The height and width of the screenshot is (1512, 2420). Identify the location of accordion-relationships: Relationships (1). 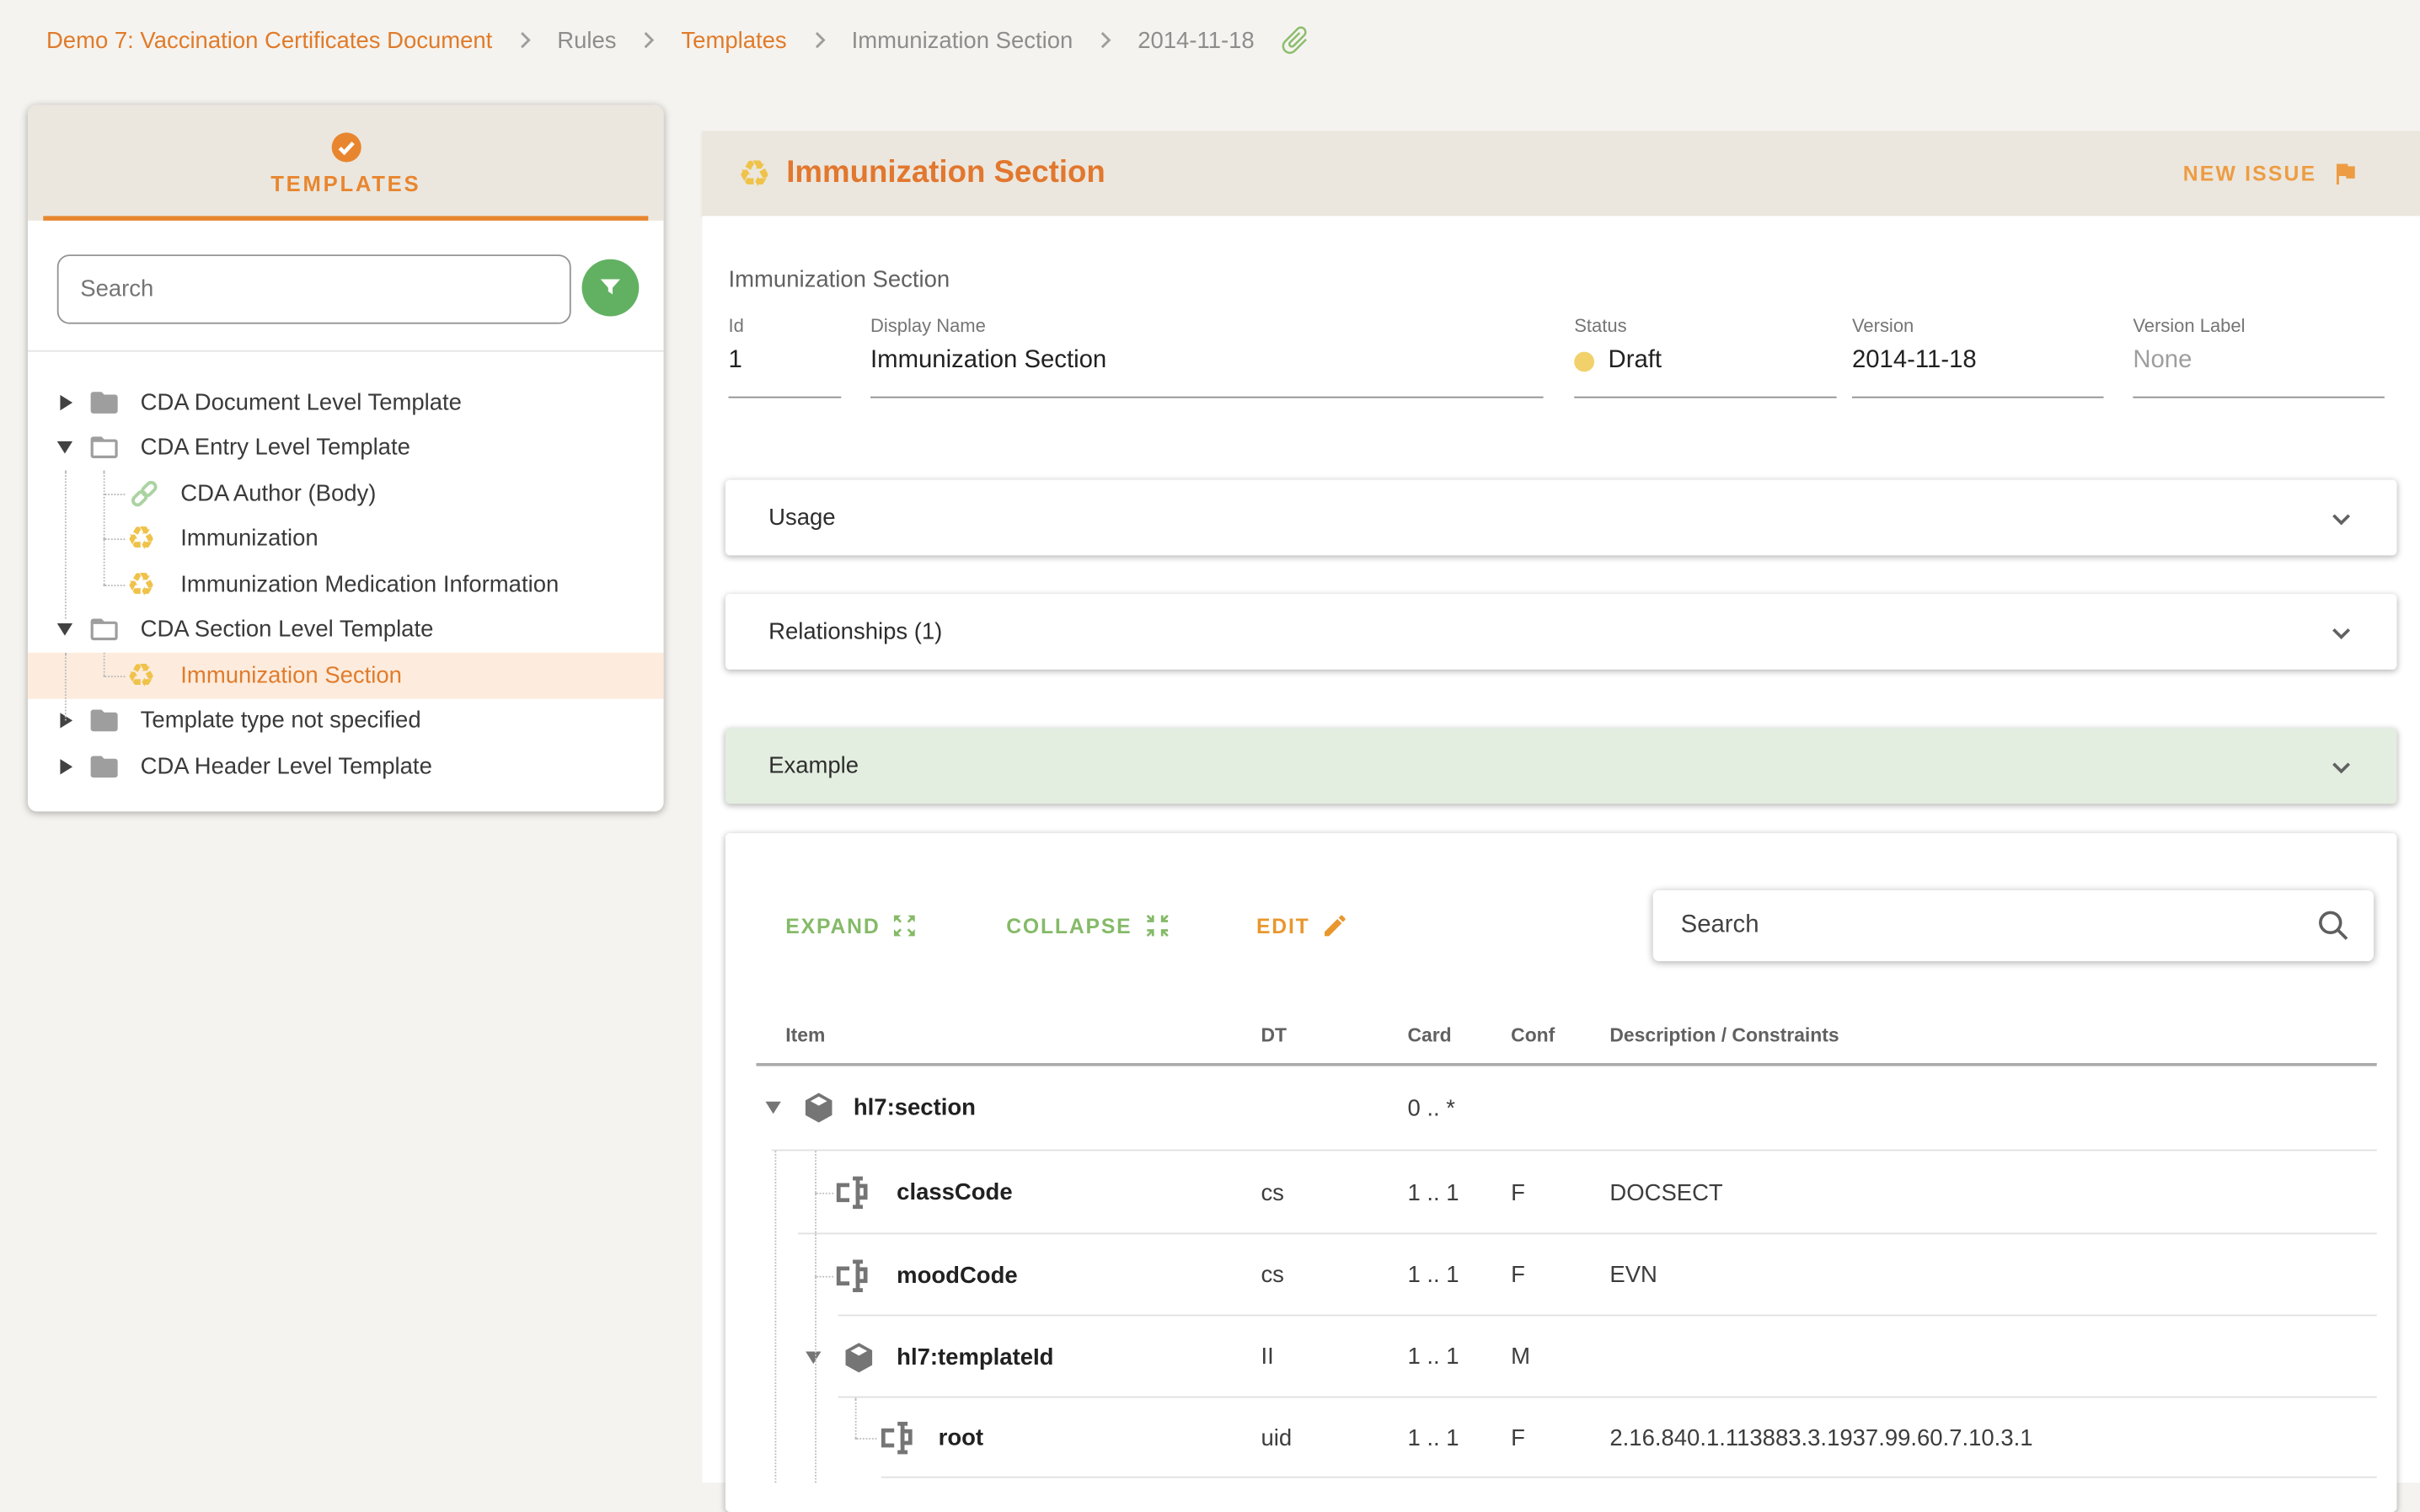
(1561, 632).